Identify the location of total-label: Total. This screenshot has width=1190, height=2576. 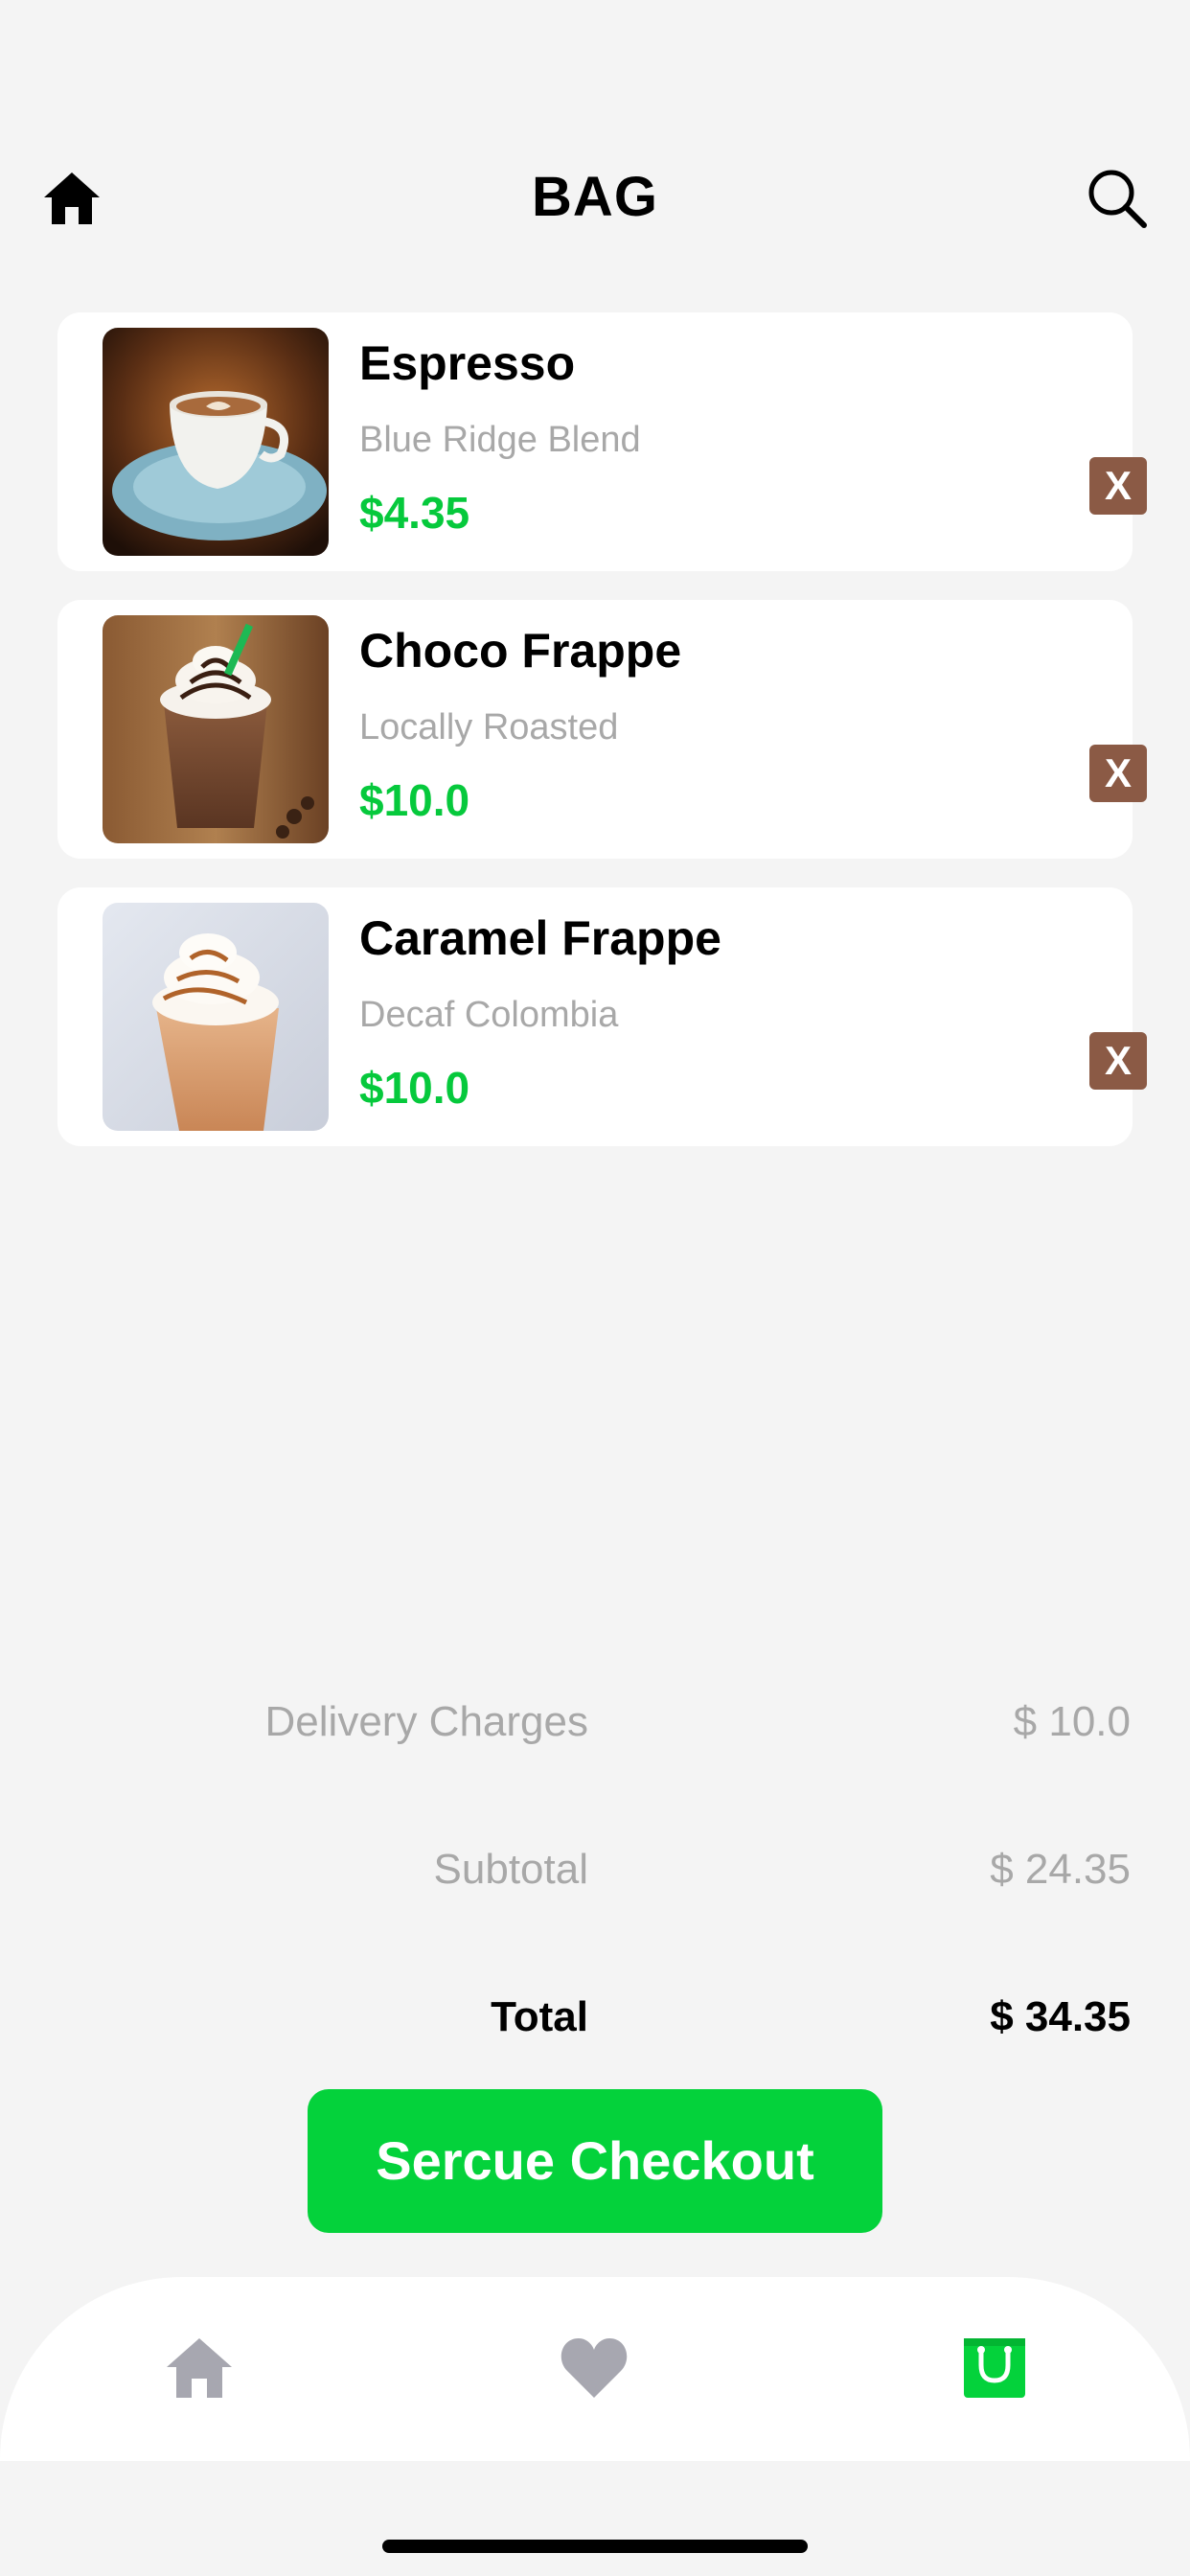
(540, 2016).